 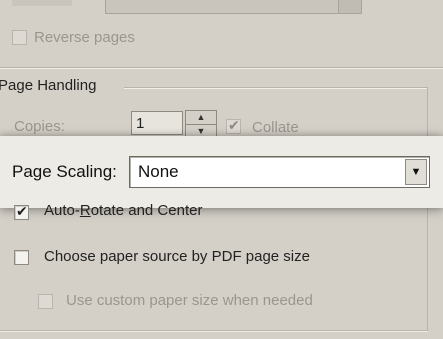 What do you see at coordinates (64, 171) in the screenshot?
I see `page-scaling-label: Page Scaling:` at bounding box center [64, 171].